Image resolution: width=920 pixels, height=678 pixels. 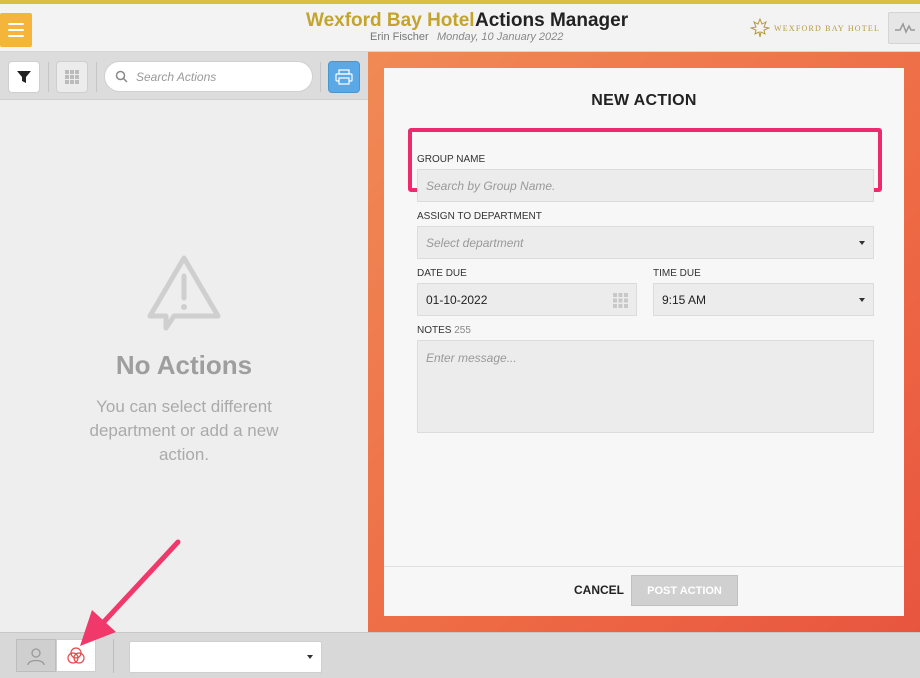 I want to click on logo-text: WEXFORD BAY HOTEL, so click(x=827, y=28).